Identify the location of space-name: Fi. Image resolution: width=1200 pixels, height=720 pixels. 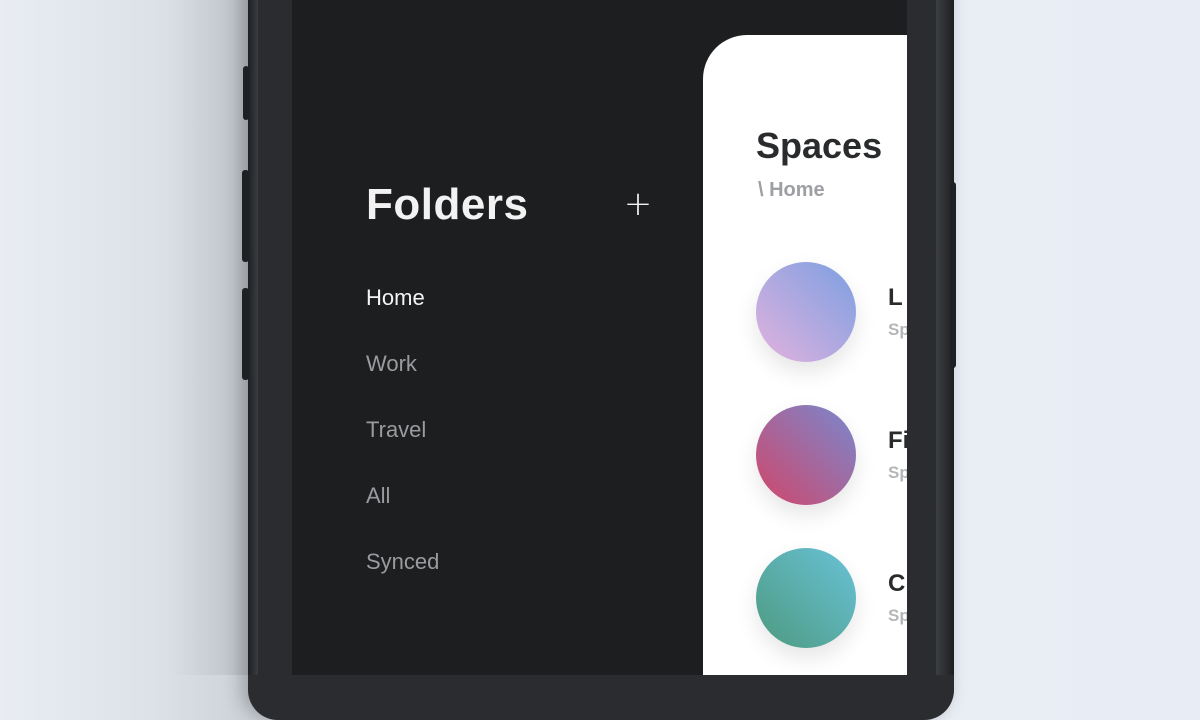
(897, 440).